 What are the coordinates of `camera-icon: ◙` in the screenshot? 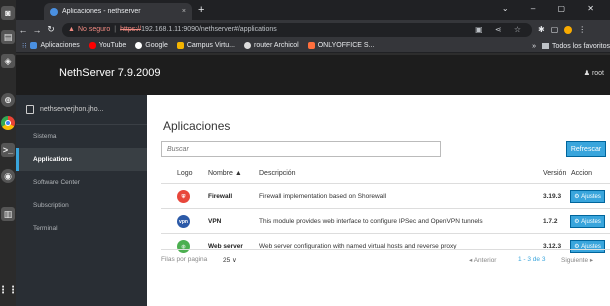 It's located at (8, 13).